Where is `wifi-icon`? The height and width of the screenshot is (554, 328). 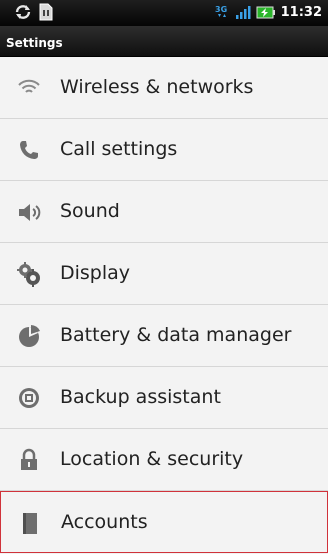 wifi-icon is located at coordinates (29, 86).